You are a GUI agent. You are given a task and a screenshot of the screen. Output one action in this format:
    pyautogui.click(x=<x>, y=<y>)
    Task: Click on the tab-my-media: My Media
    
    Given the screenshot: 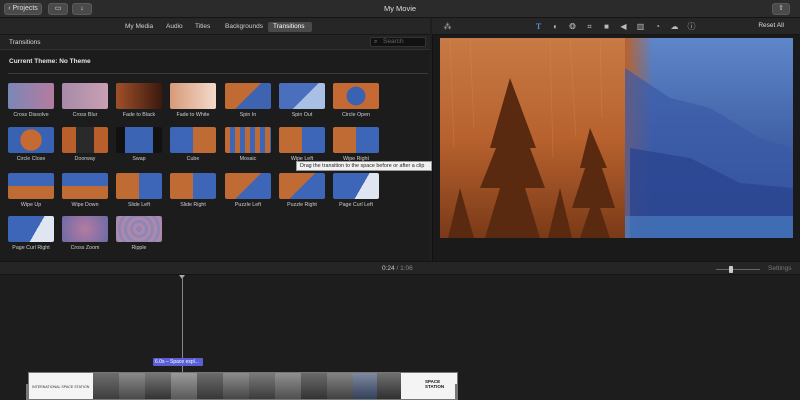 What is the action you would take?
    pyautogui.click(x=139, y=27)
    